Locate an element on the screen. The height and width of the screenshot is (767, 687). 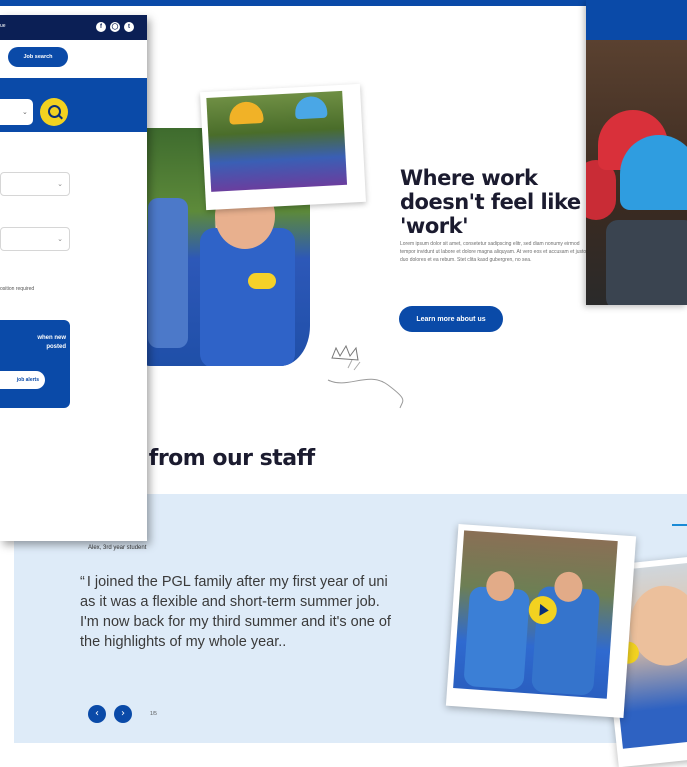
polaroid-video-main is located at coordinates (541, 621).